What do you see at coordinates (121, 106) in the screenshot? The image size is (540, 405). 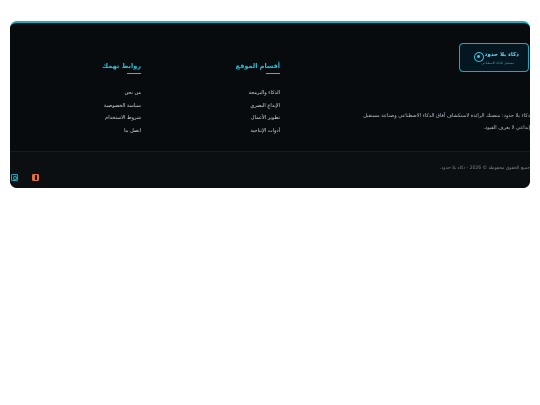 I see `link-privacy-policy: سياسة الخصوصية` at bounding box center [121, 106].